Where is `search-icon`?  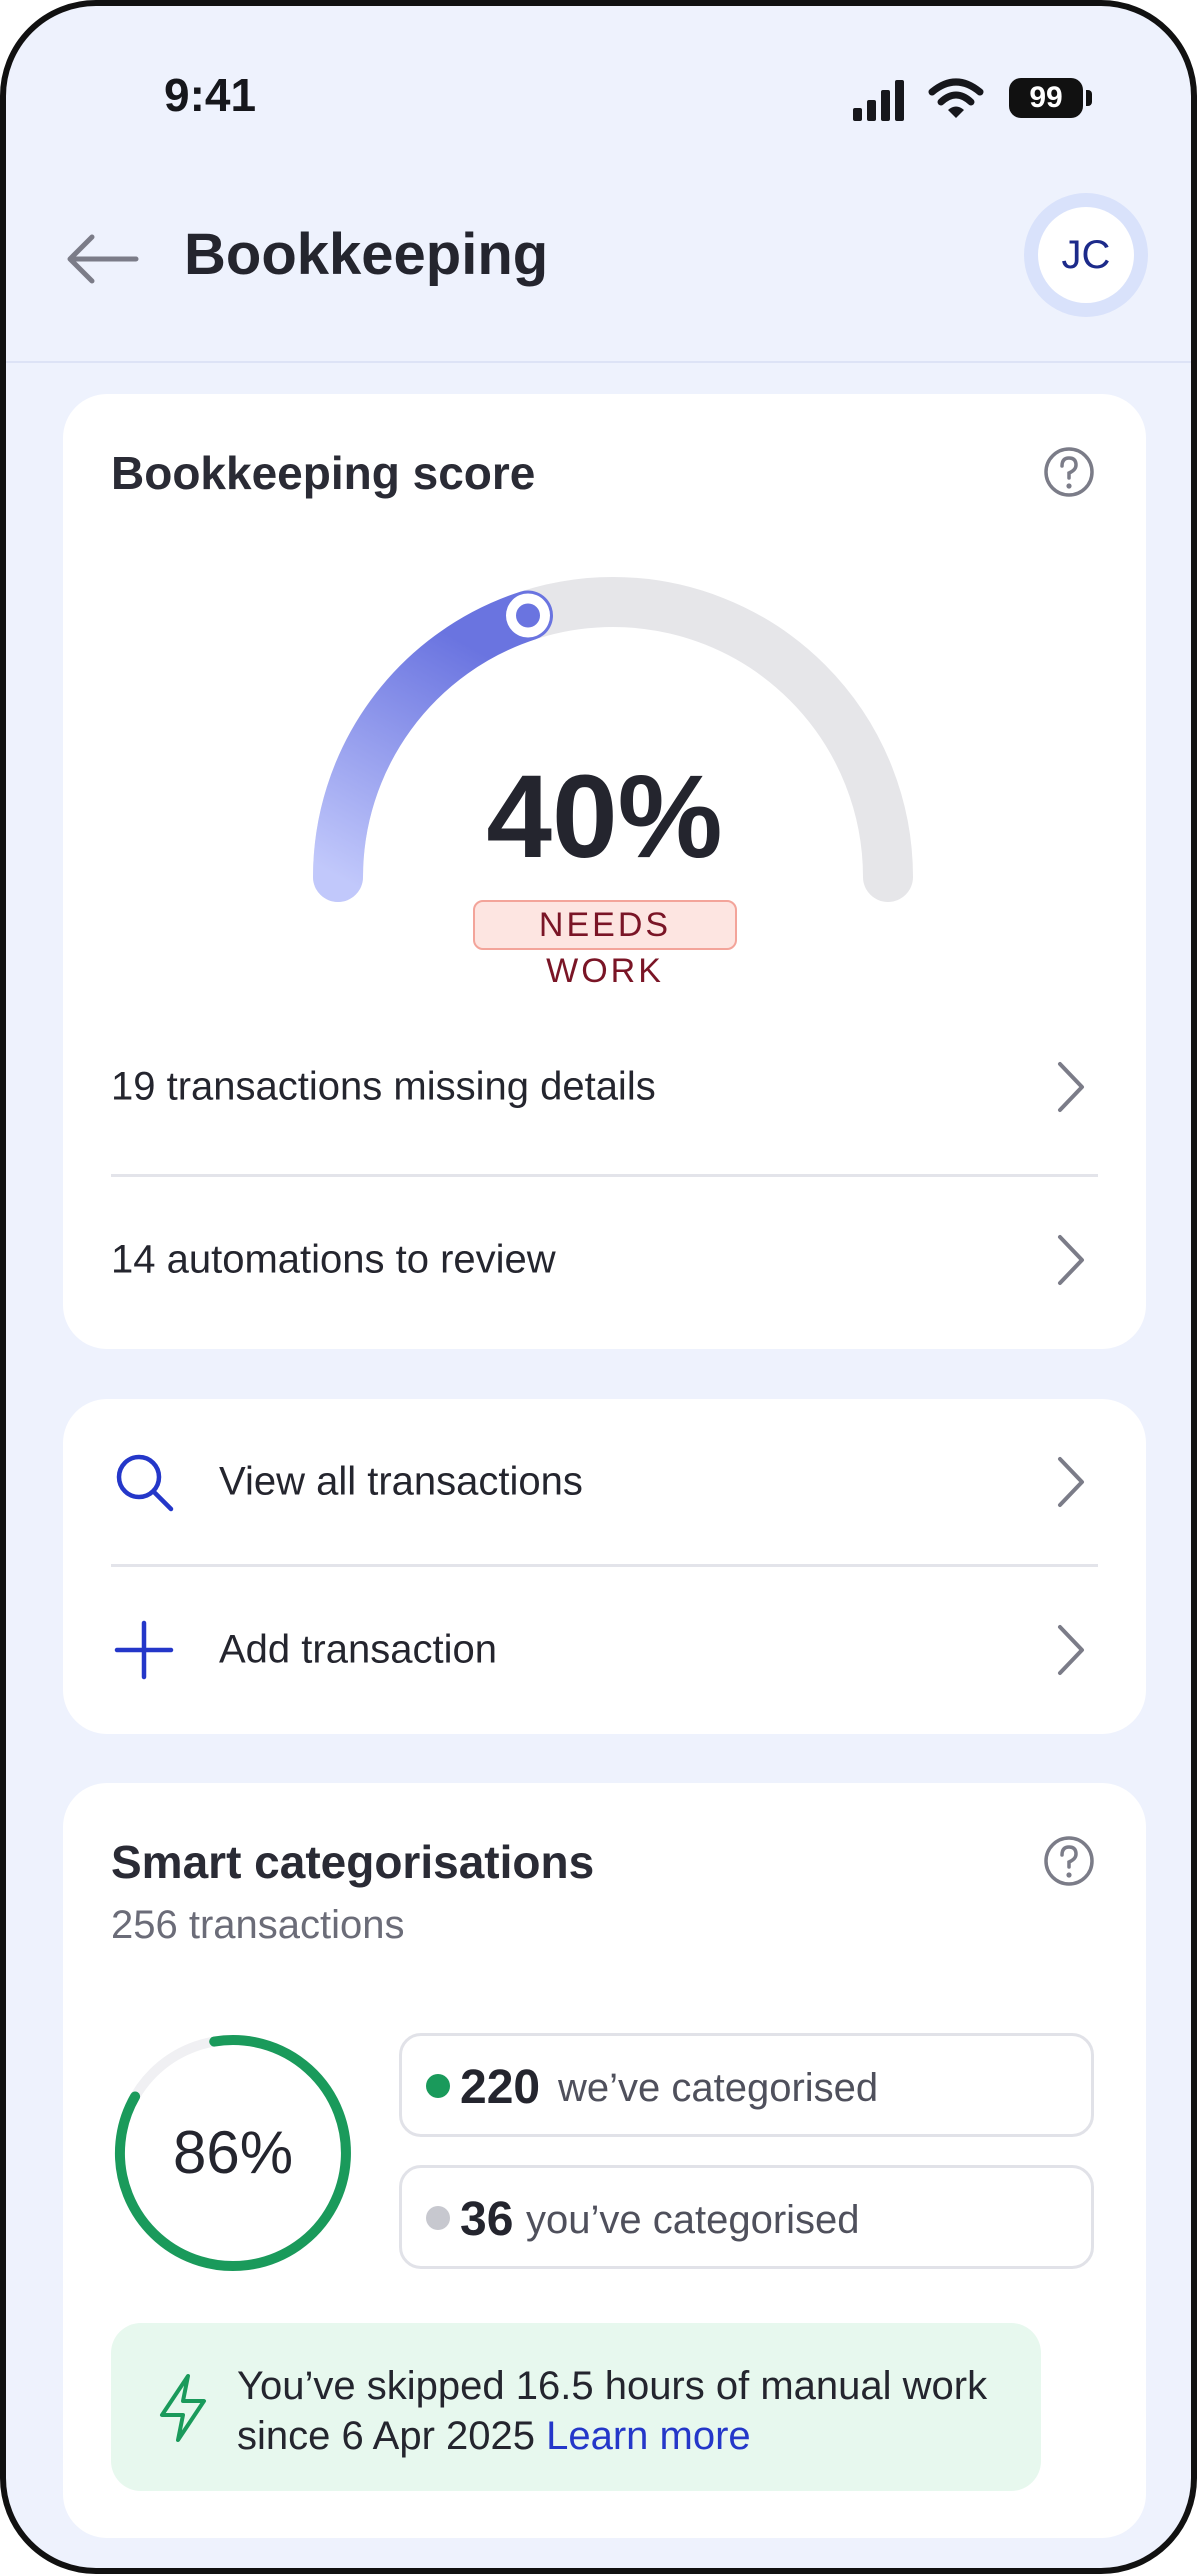
search-icon is located at coordinates (145, 1483).